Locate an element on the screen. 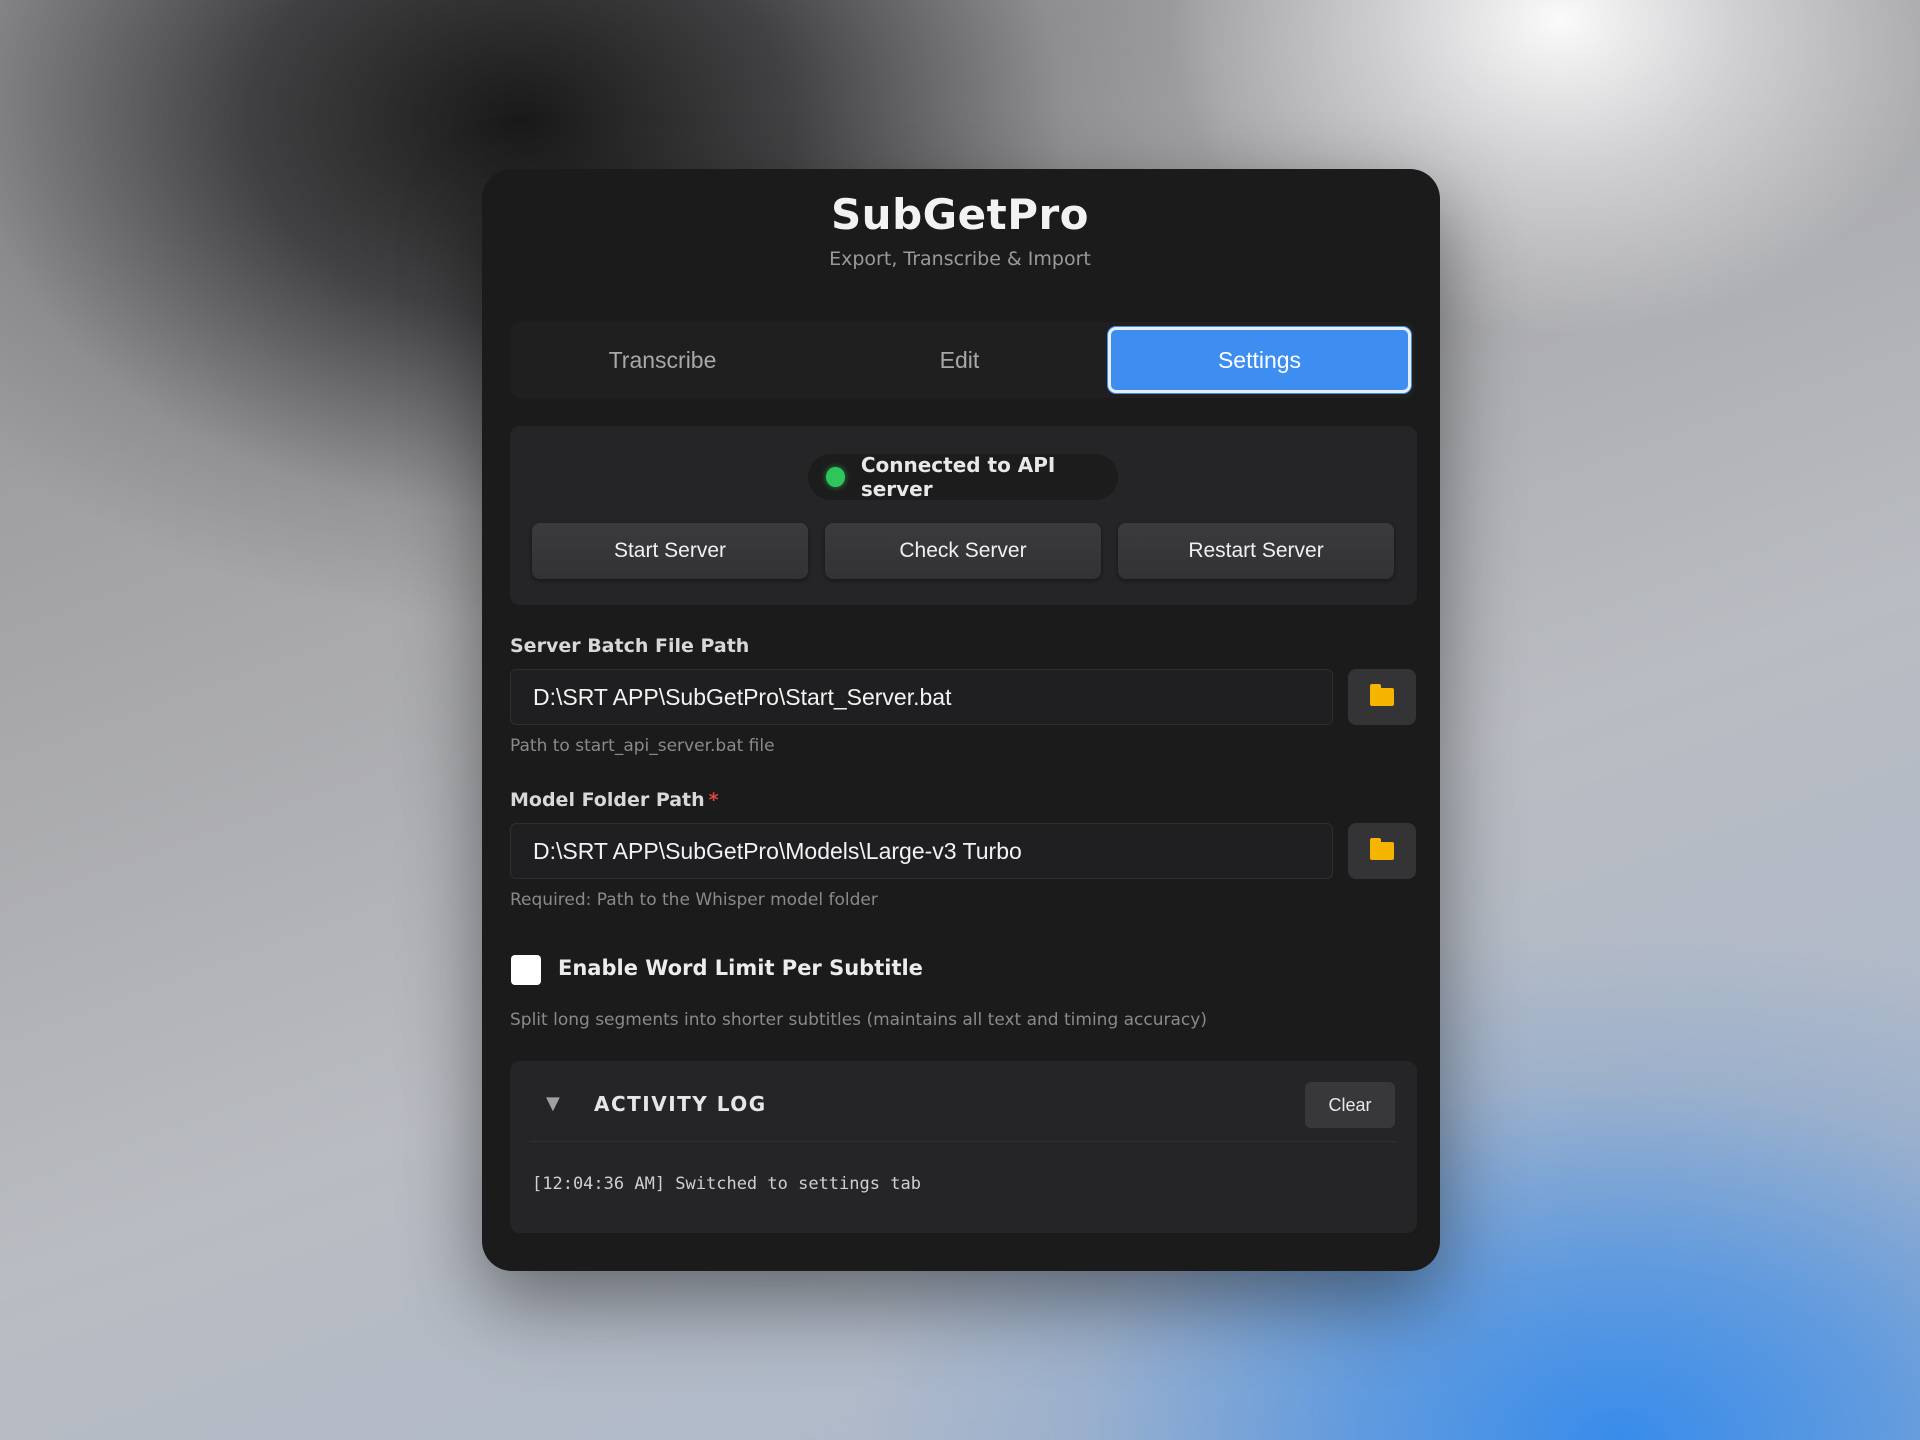  model-path-browse-button is located at coordinates (1382, 851).